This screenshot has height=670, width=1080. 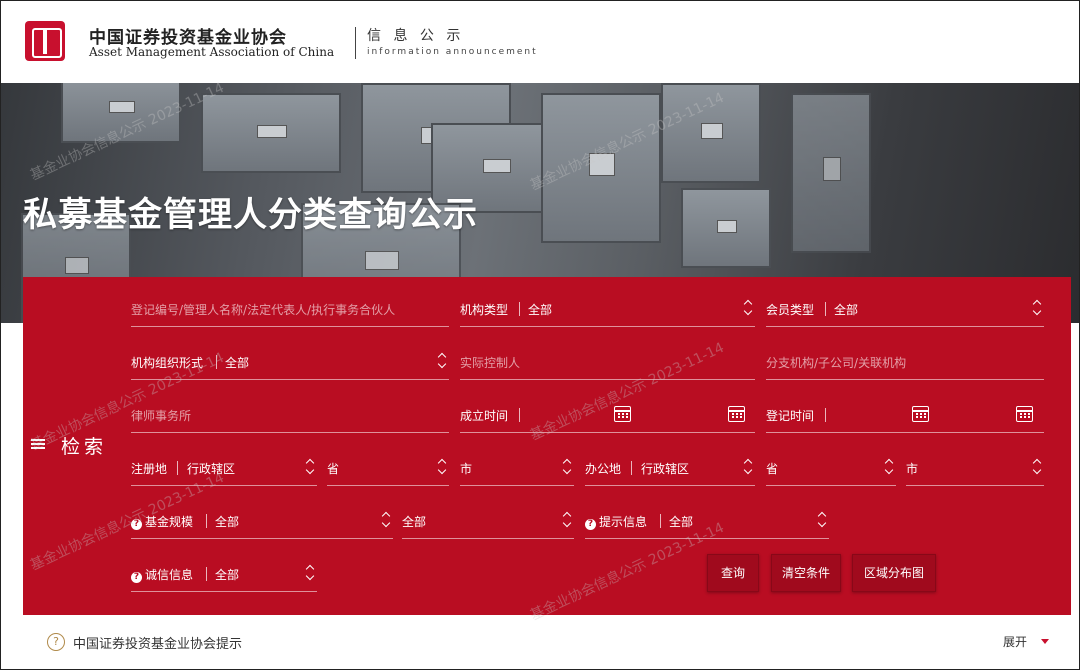 I want to click on branch-input: 分支机构/子公司/关联机构, so click(x=905, y=362).